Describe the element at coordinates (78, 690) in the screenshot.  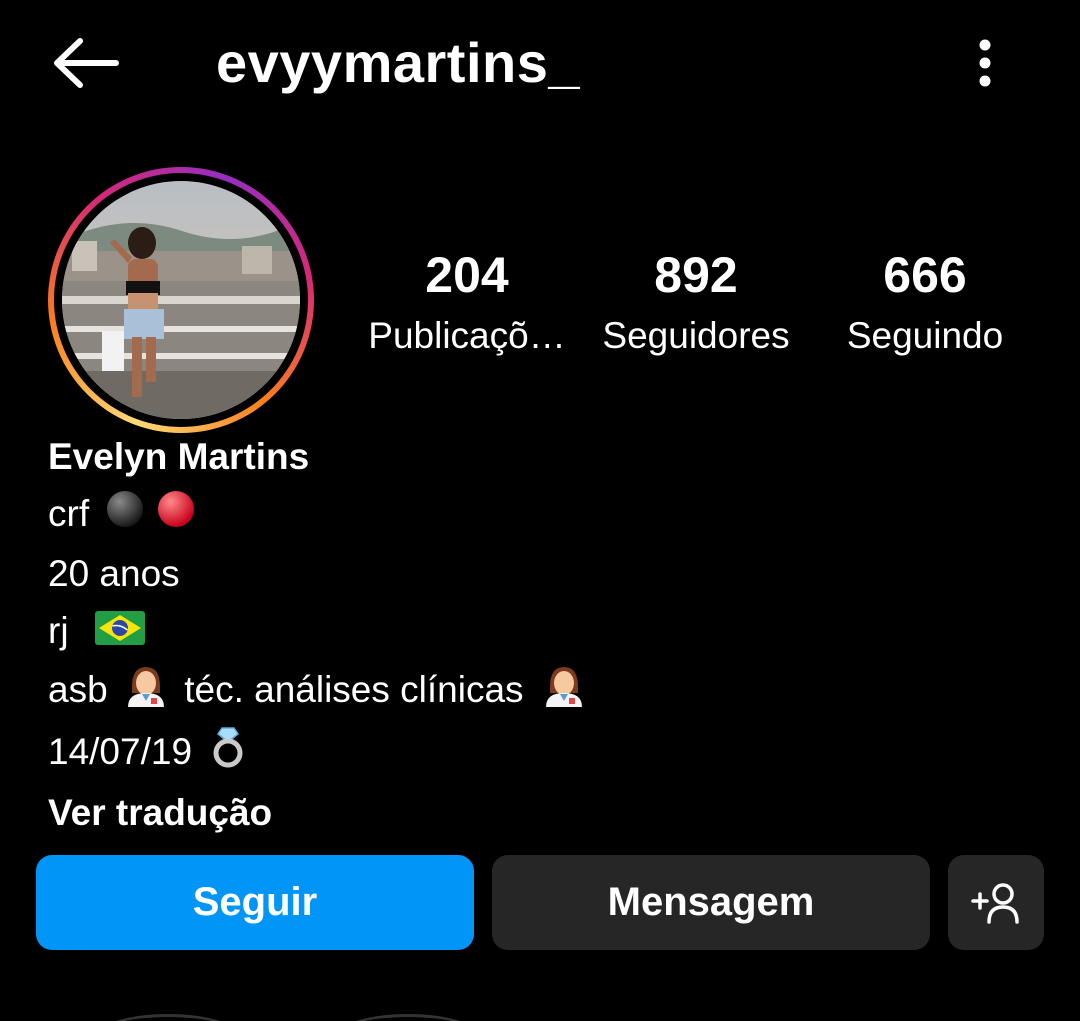
I see `bio-profession-a: asb` at that location.